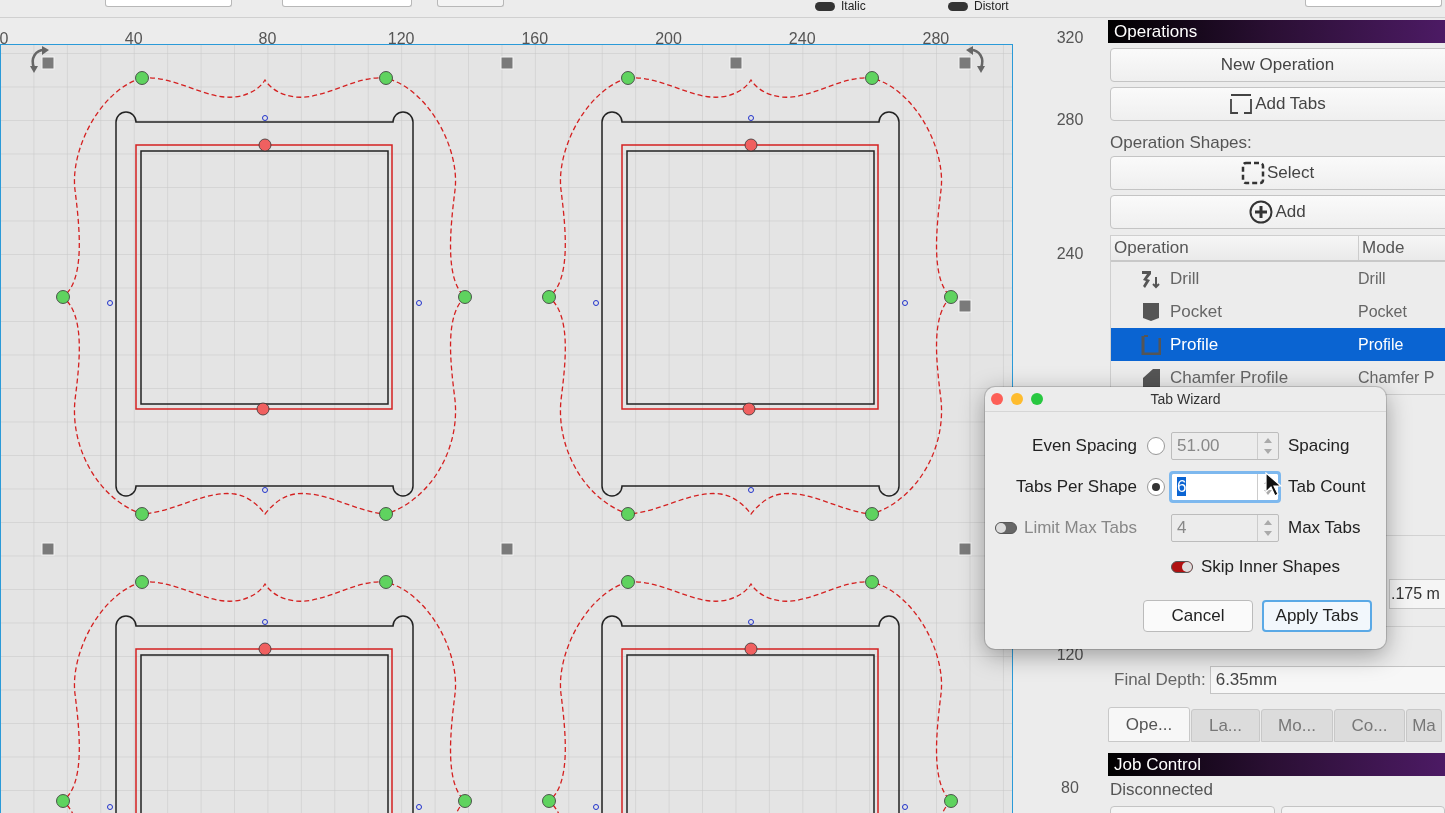  What do you see at coordinates (1198, 616) in the screenshot?
I see `dialog-button: Cancel` at bounding box center [1198, 616].